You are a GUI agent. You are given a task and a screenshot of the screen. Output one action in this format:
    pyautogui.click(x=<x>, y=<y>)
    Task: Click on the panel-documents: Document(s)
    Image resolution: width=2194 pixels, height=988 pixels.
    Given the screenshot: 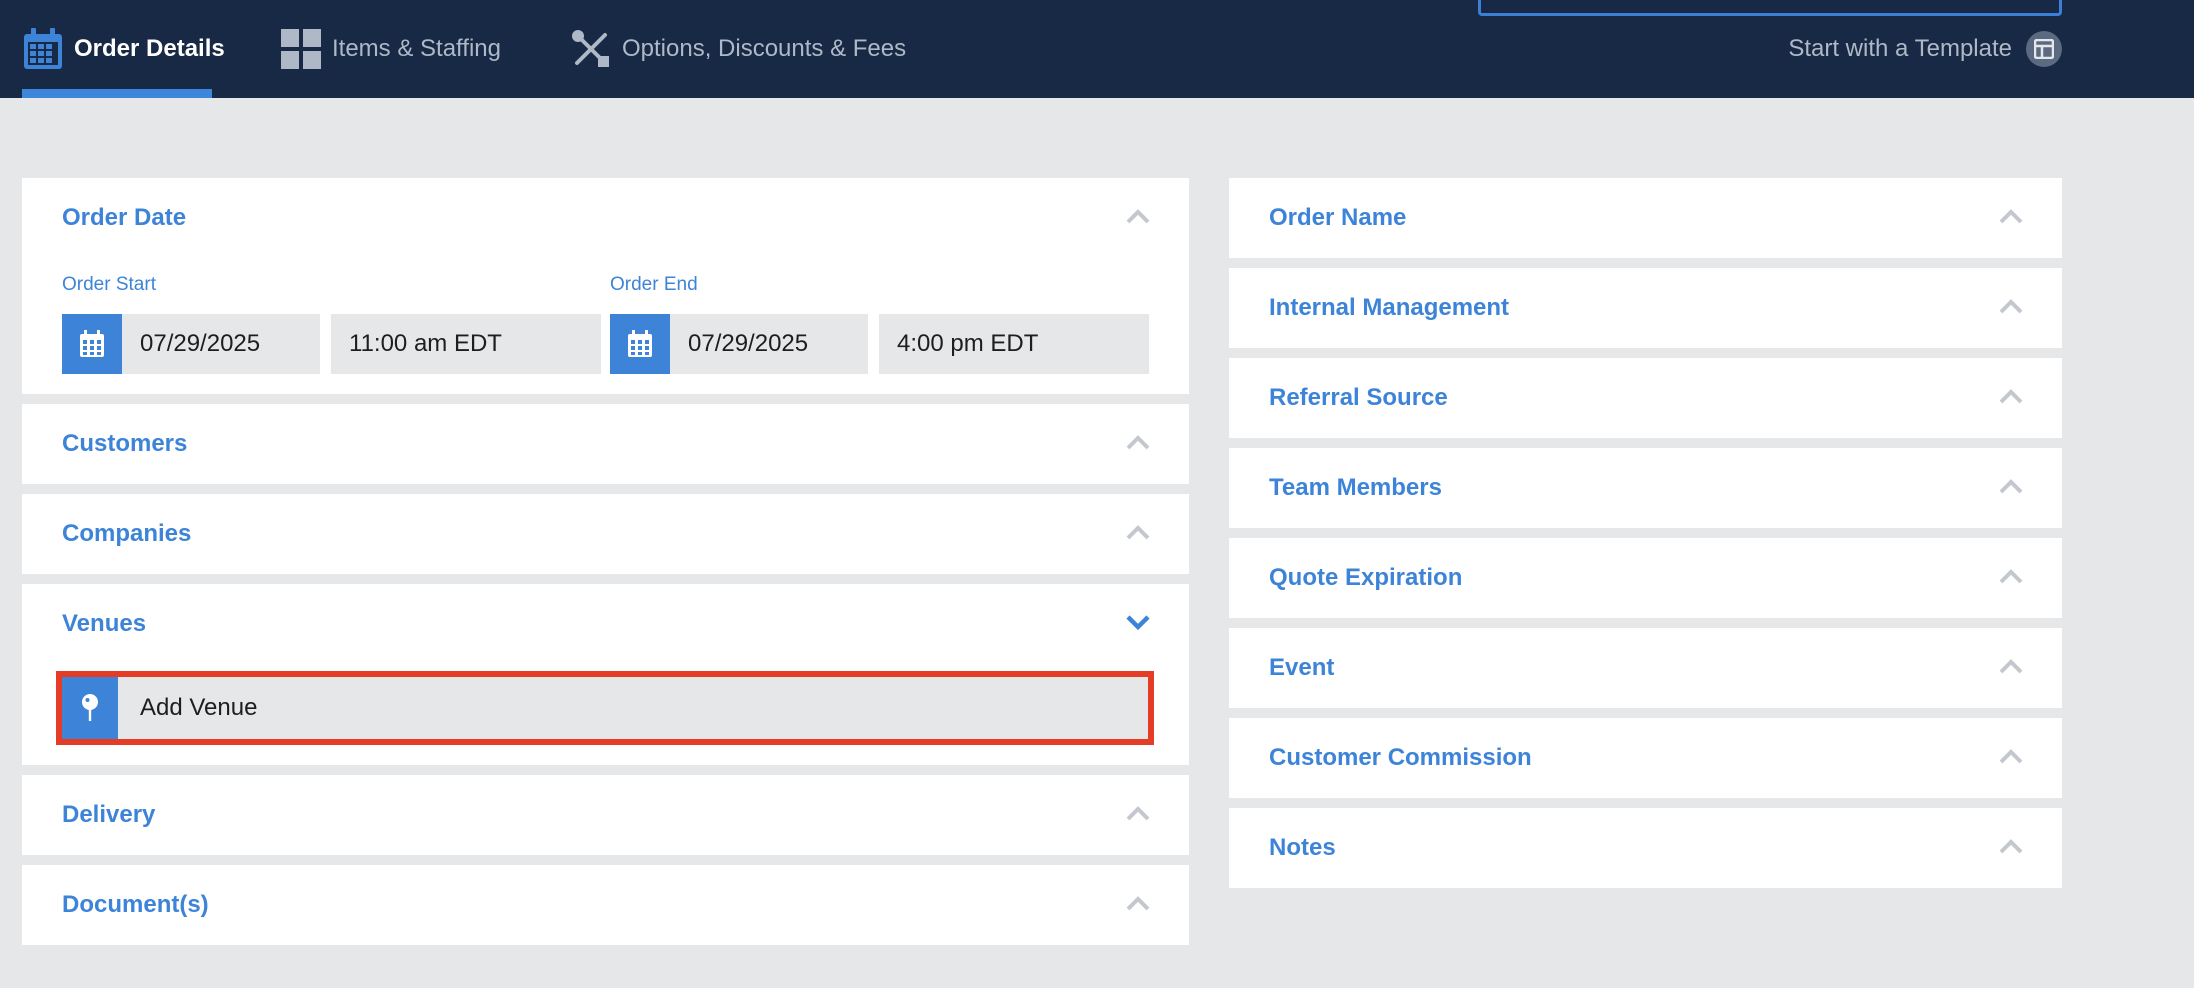 What is the action you would take?
    pyautogui.click(x=605, y=905)
    